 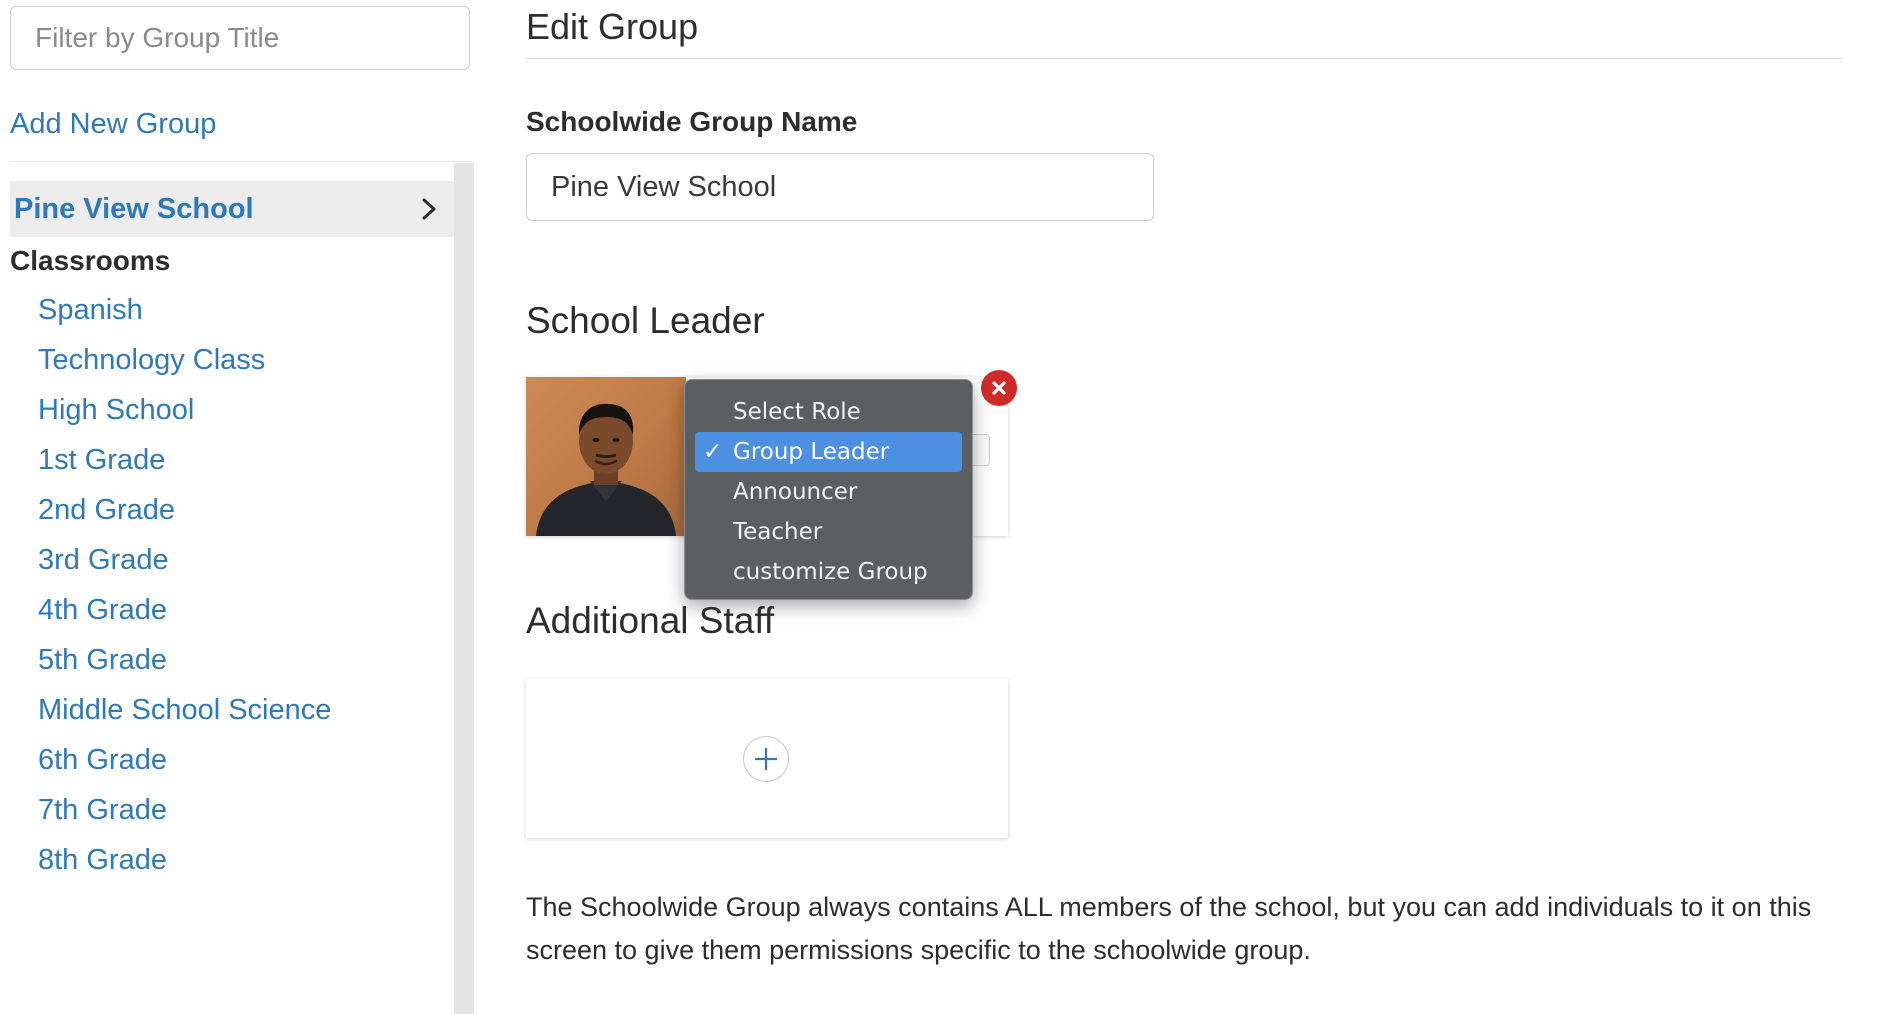 I want to click on sidebar-item-classroom: 2nd Grade, so click(x=106, y=510).